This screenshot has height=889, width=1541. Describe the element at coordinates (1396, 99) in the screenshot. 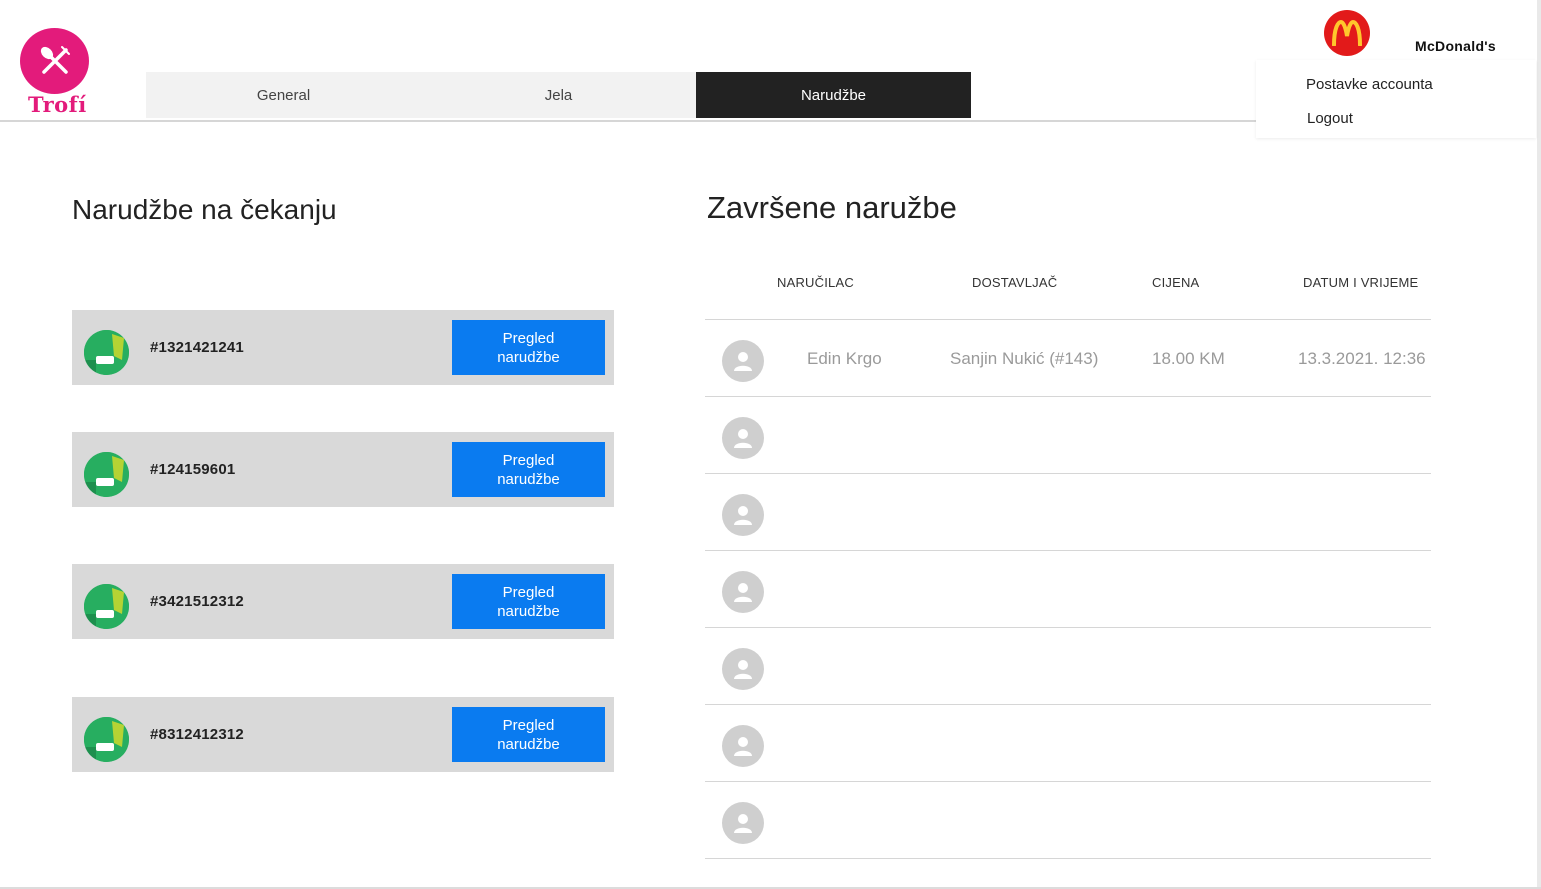

I see `account-dropdown: Postavke accounta Logout` at that location.